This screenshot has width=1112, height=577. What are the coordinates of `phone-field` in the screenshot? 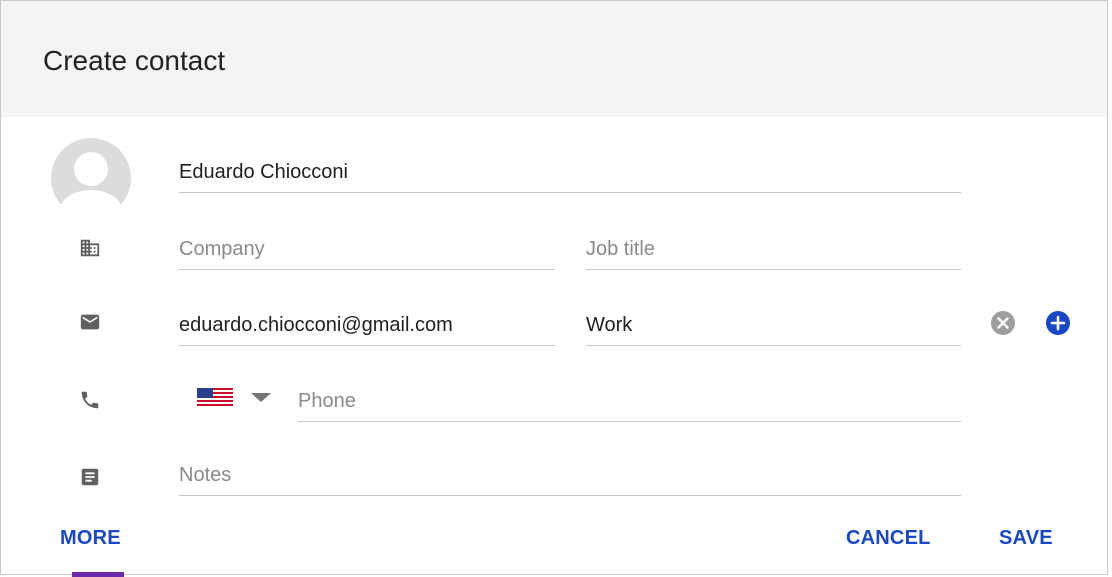 It's located at (629, 400).